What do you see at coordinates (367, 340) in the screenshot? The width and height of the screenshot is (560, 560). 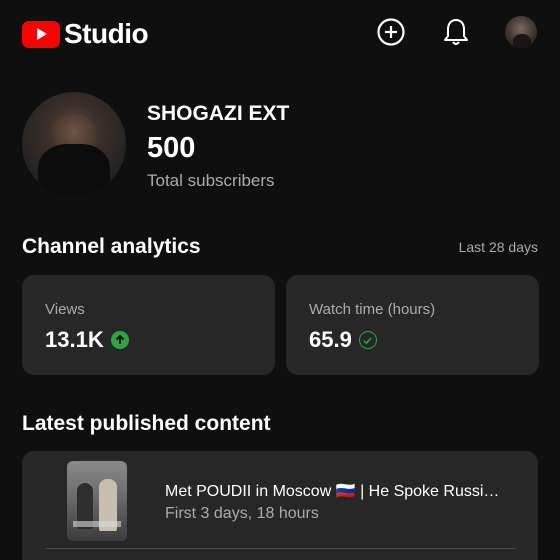 I see `check-circle-icon` at bounding box center [367, 340].